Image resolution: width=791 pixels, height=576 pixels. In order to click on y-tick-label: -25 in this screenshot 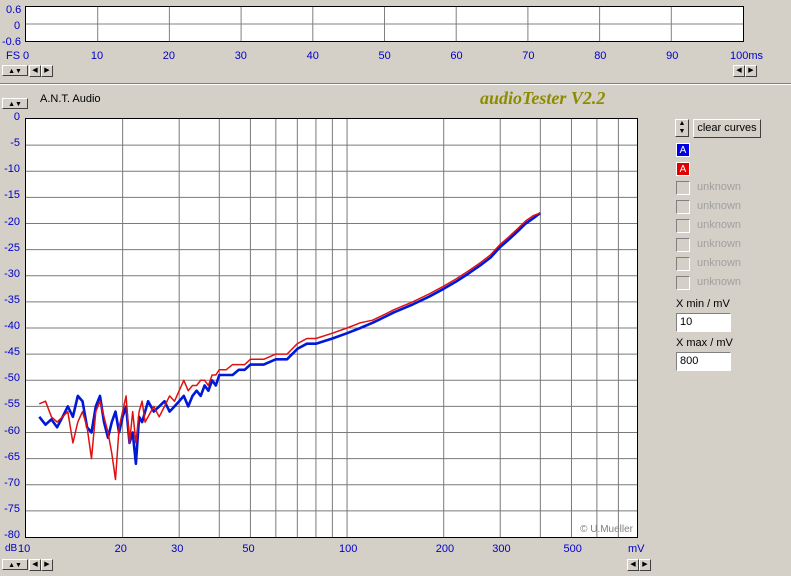, I will do `click(12, 247)`.